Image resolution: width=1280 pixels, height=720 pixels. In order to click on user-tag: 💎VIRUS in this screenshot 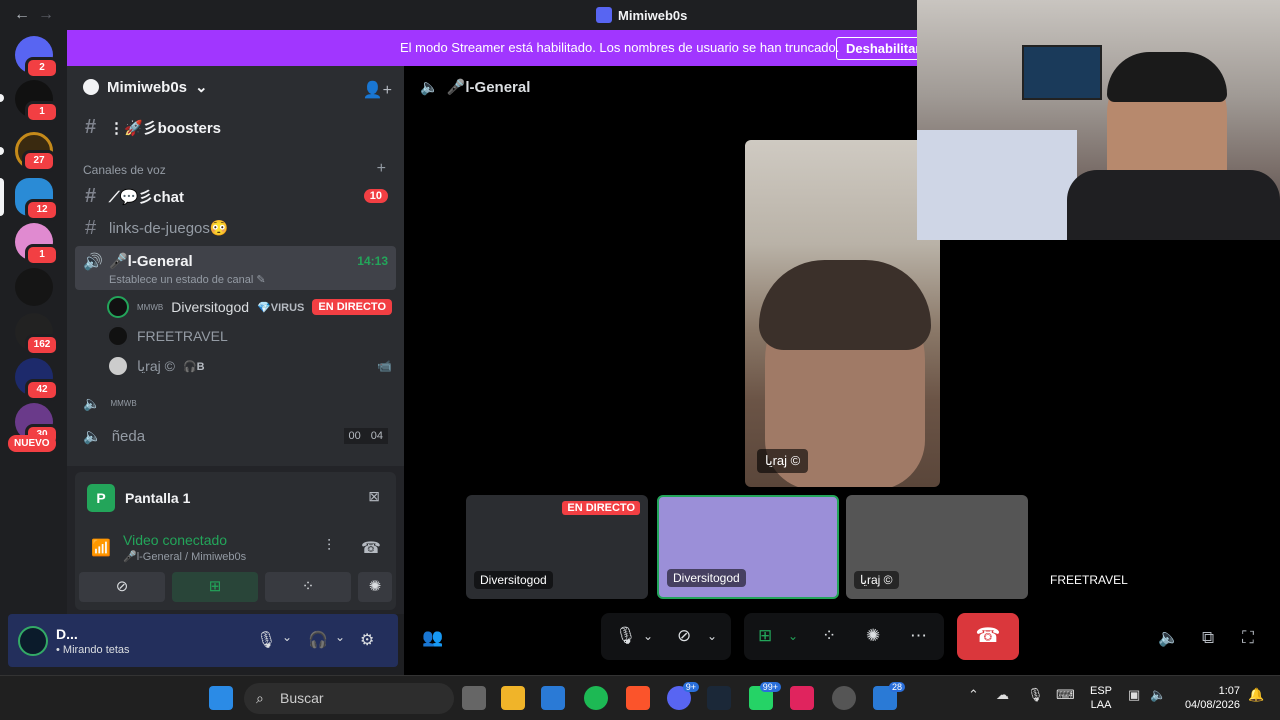, I will do `click(281, 307)`.